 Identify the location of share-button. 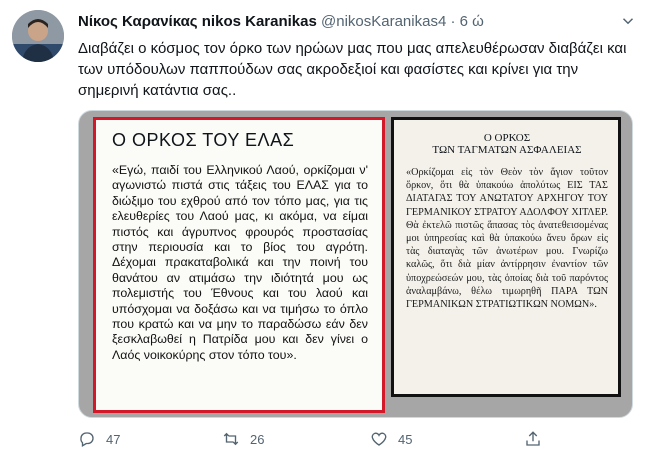
(538, 439).